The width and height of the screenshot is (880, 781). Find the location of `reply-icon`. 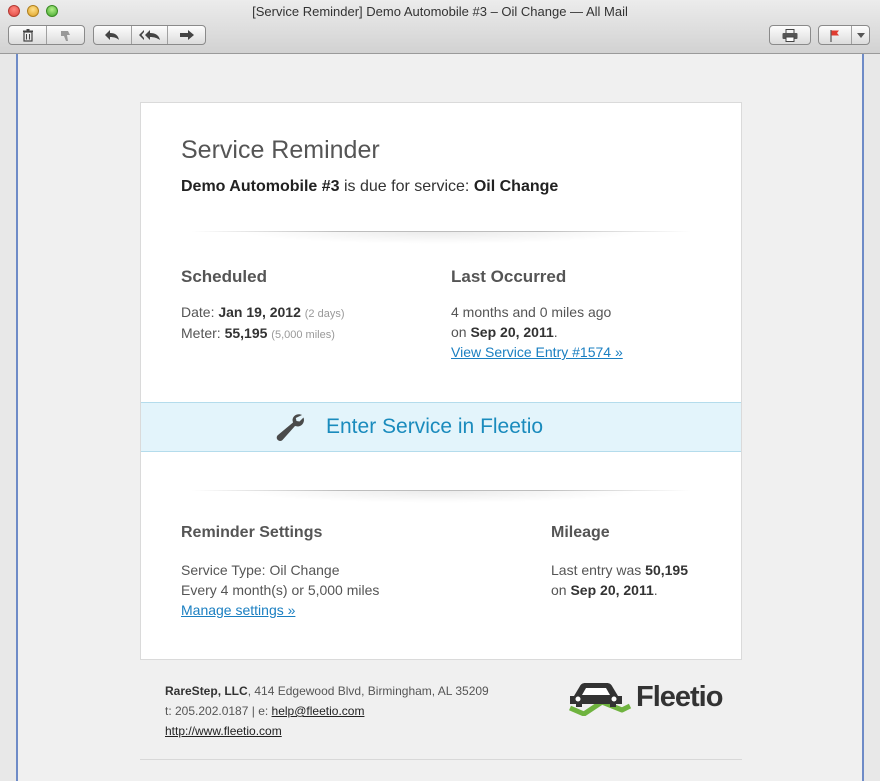

reply-icon is located at coordinates (112, 35).